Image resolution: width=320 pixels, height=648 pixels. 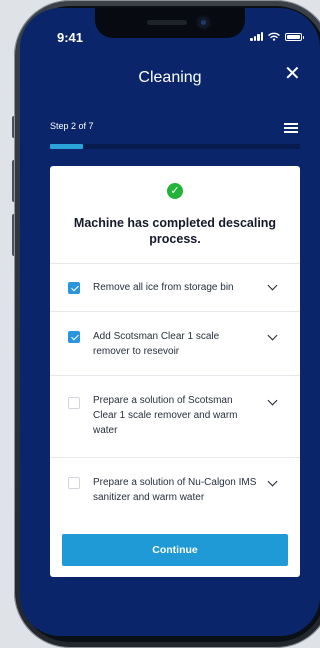 I want to click on status-icons, so click(x=277, y=36).